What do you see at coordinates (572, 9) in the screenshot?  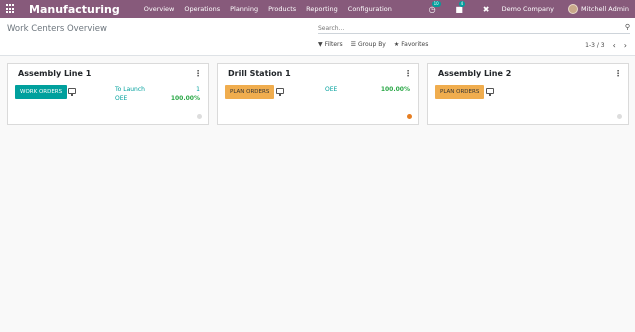 I see `avatar` at bounding box center [572, 9].